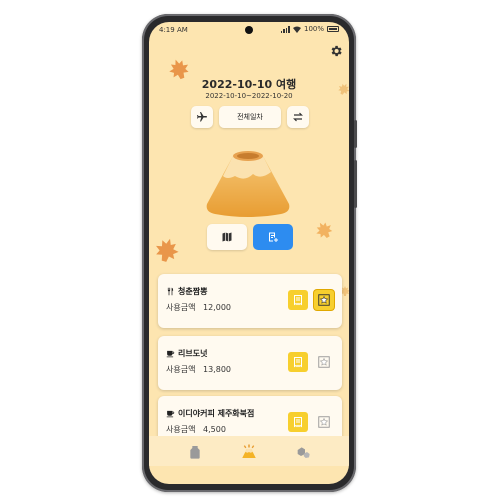 The height and width of the screenshot is (500, 500). I want to click on trip-date-range: 2022-10-10~2022-10-20, so click(249, 96).